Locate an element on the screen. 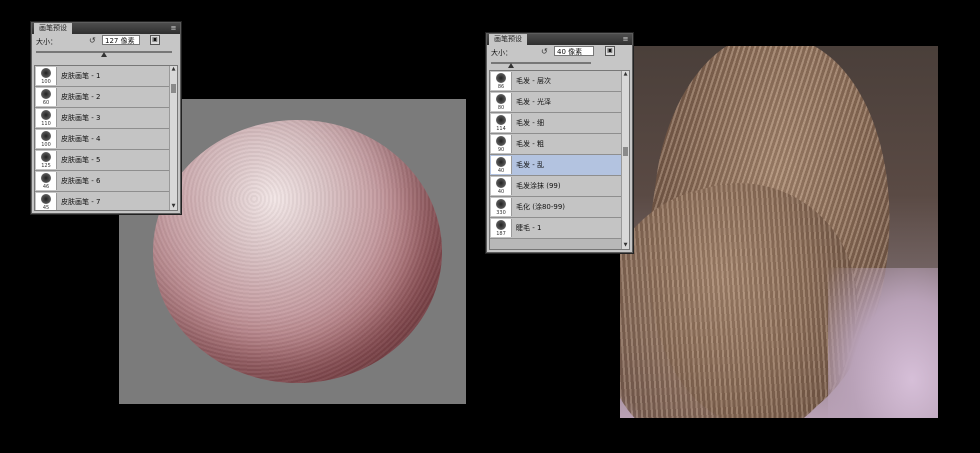  brush-size-number: 110 is located at coordinates (46, 124).